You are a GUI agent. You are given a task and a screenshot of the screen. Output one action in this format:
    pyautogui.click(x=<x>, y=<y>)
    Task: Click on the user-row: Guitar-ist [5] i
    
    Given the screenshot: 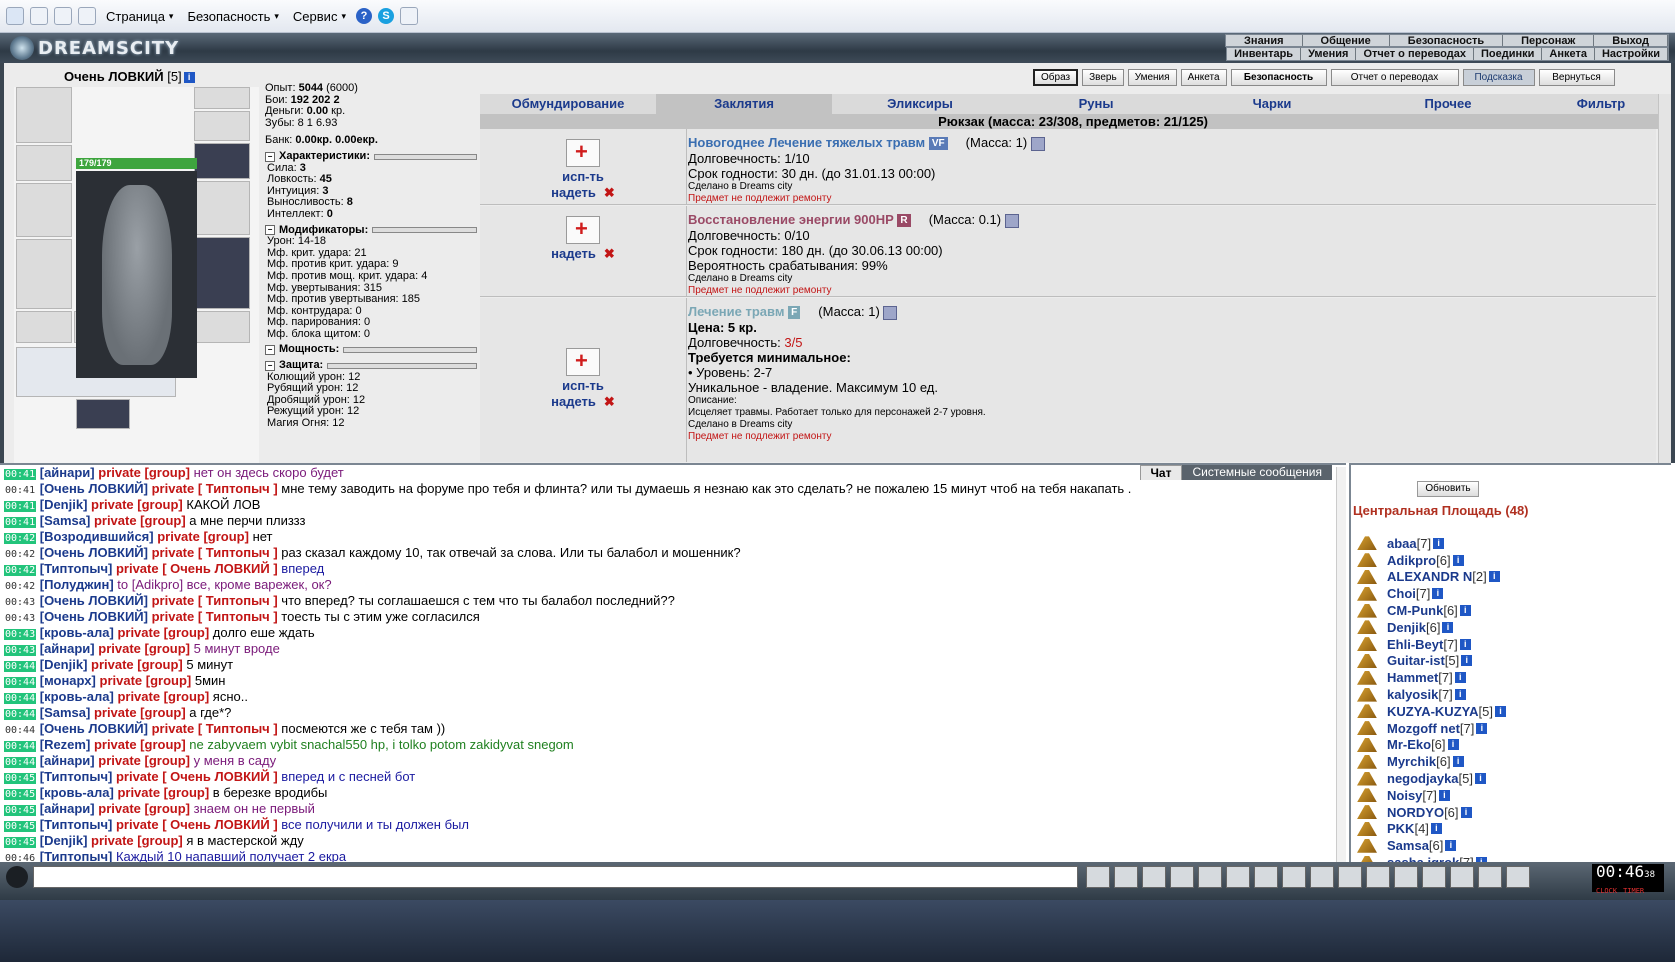 What is the action you would take?
    pyautogui.click(x=1431, y=661)
    